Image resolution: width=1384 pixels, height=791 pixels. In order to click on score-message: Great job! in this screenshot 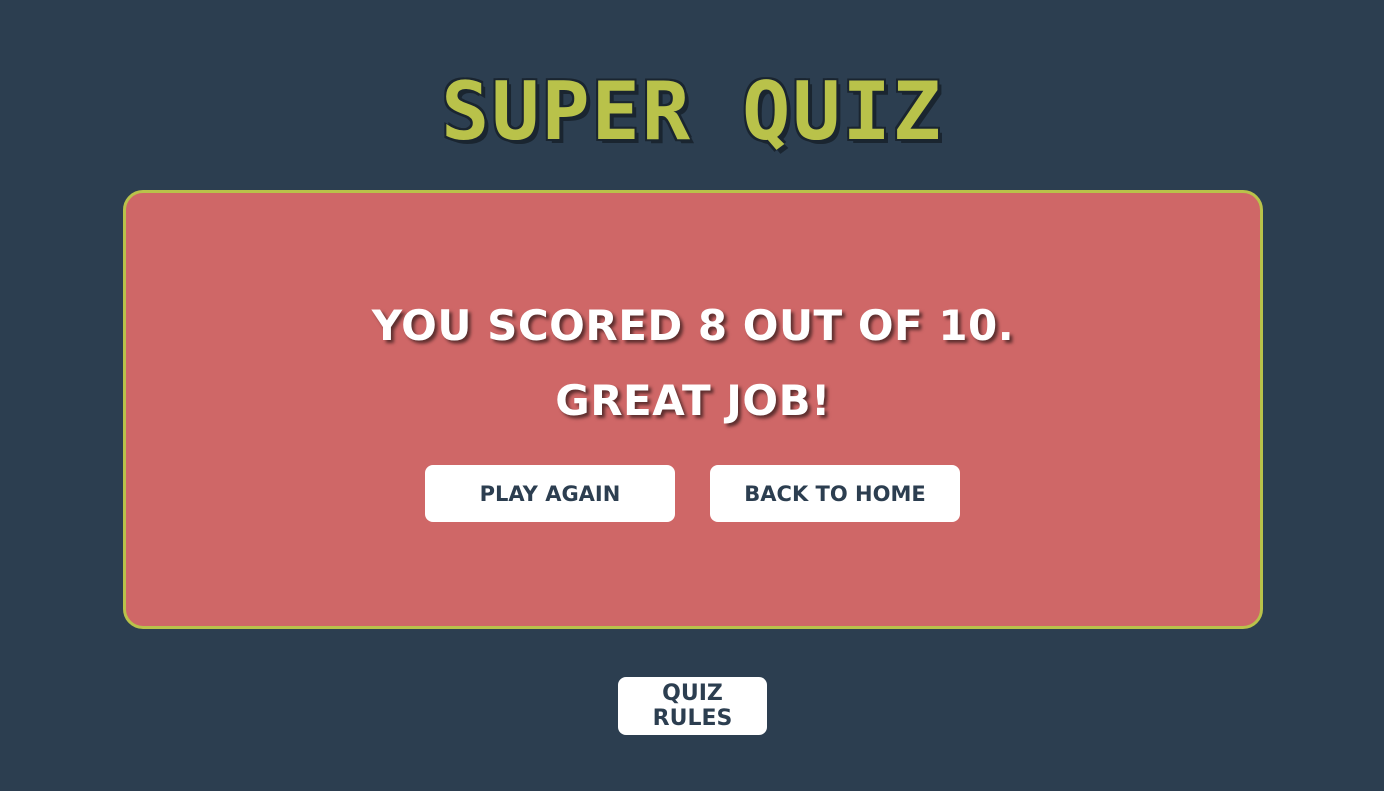, I will do `click(693, 400)`.